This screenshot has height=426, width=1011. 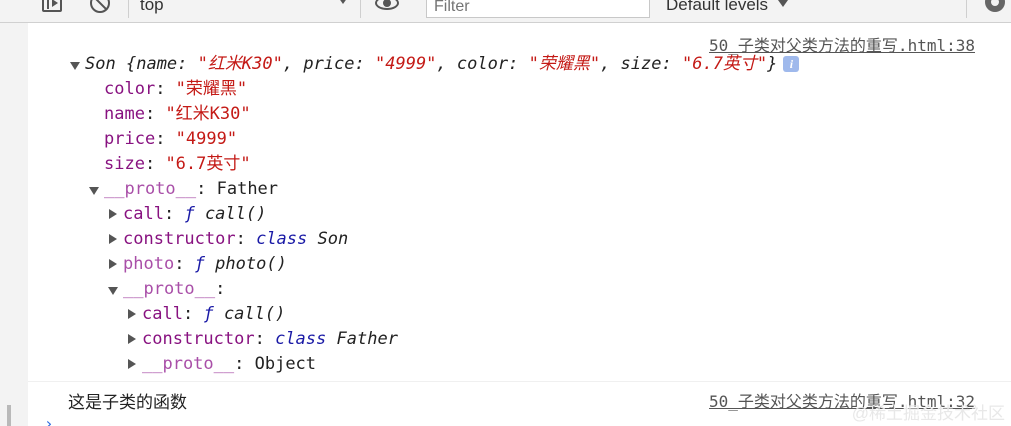 What do you see at coordinates (928, 413) in the screenshot?
I see `watermark: @稀土掘金技术社区` at bounding box center [928, 413].